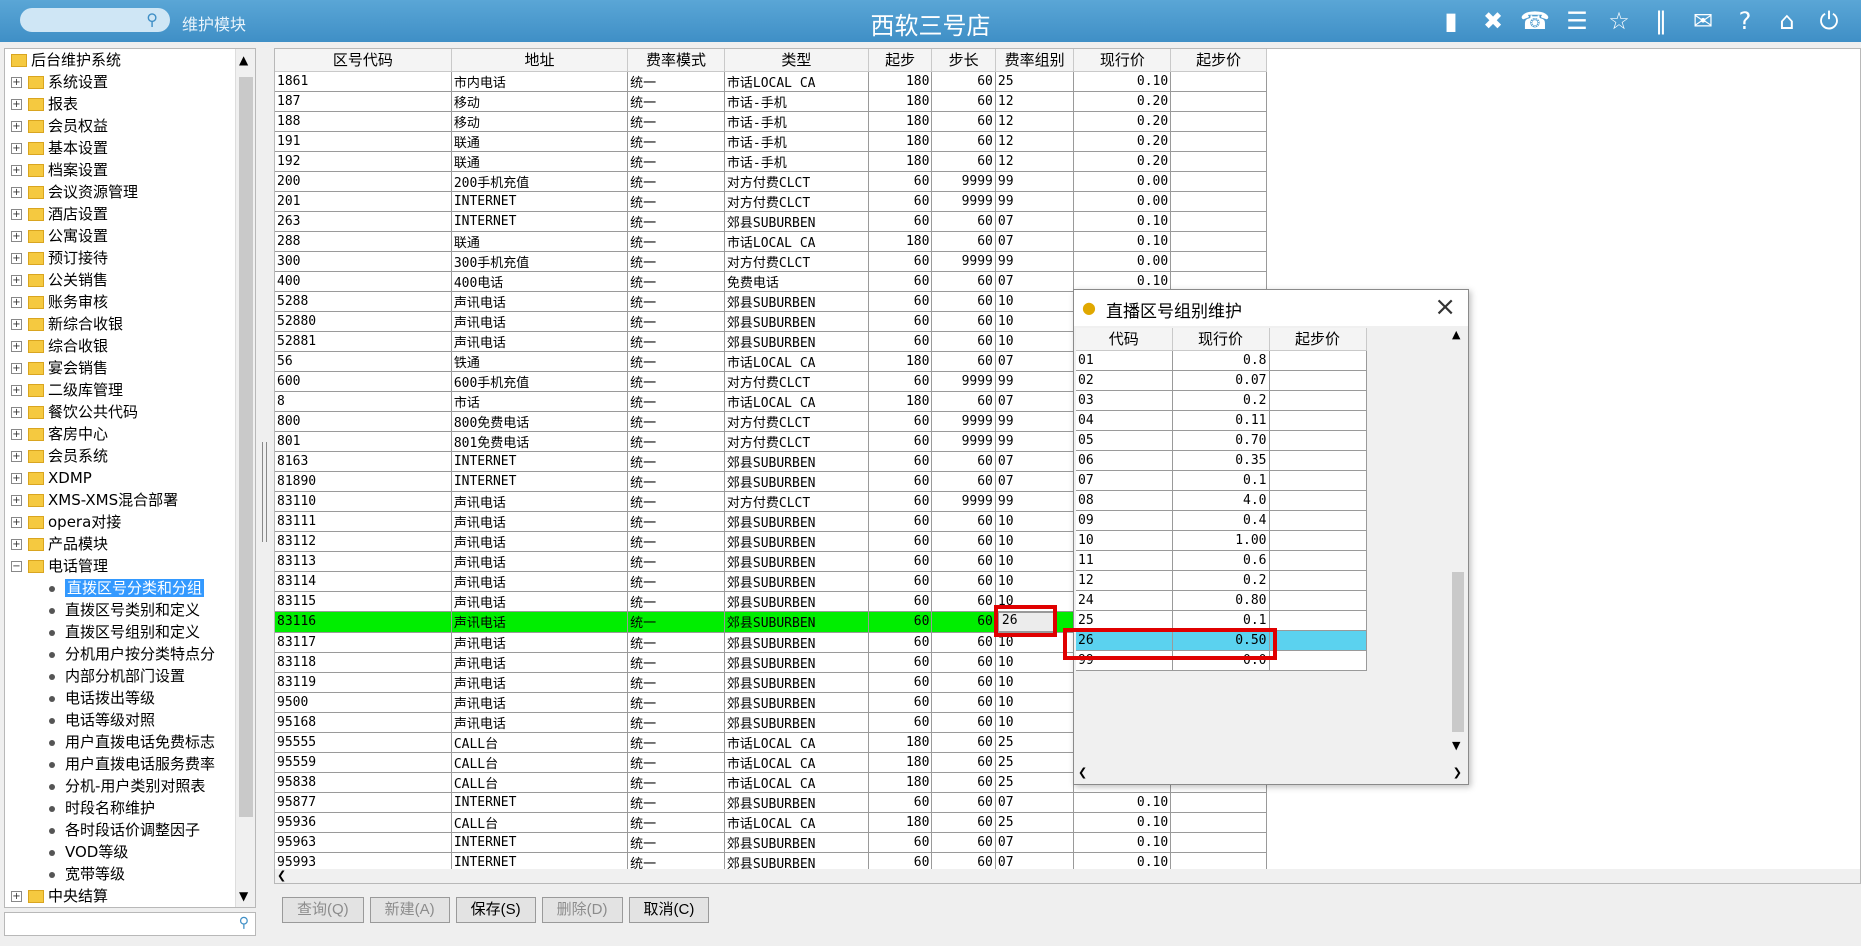 The height and width of the screenshot is (946, 1861). Describe the element at coordinates (1221, 360) in the screenshot. I see `dialog-table-row: 01 0.8` at that location.